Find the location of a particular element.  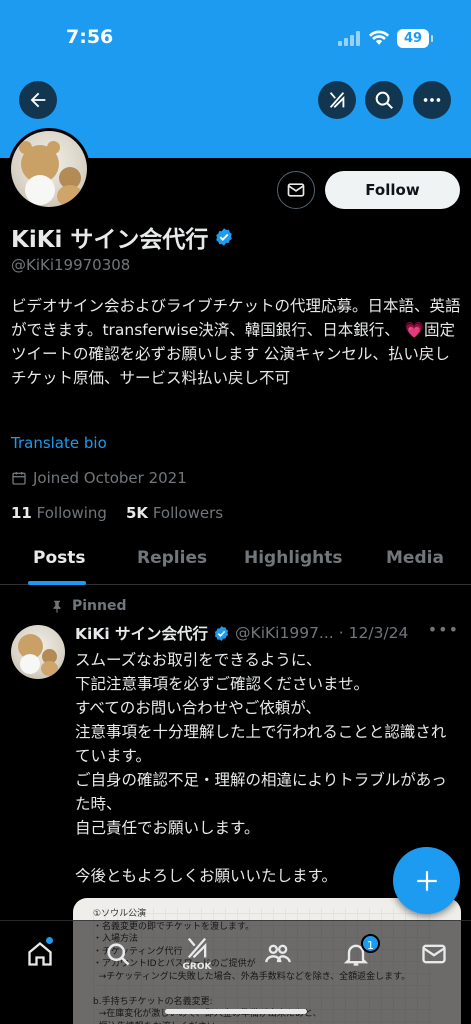

notification-count-badge: 1 is located at coordinates (370, 943).